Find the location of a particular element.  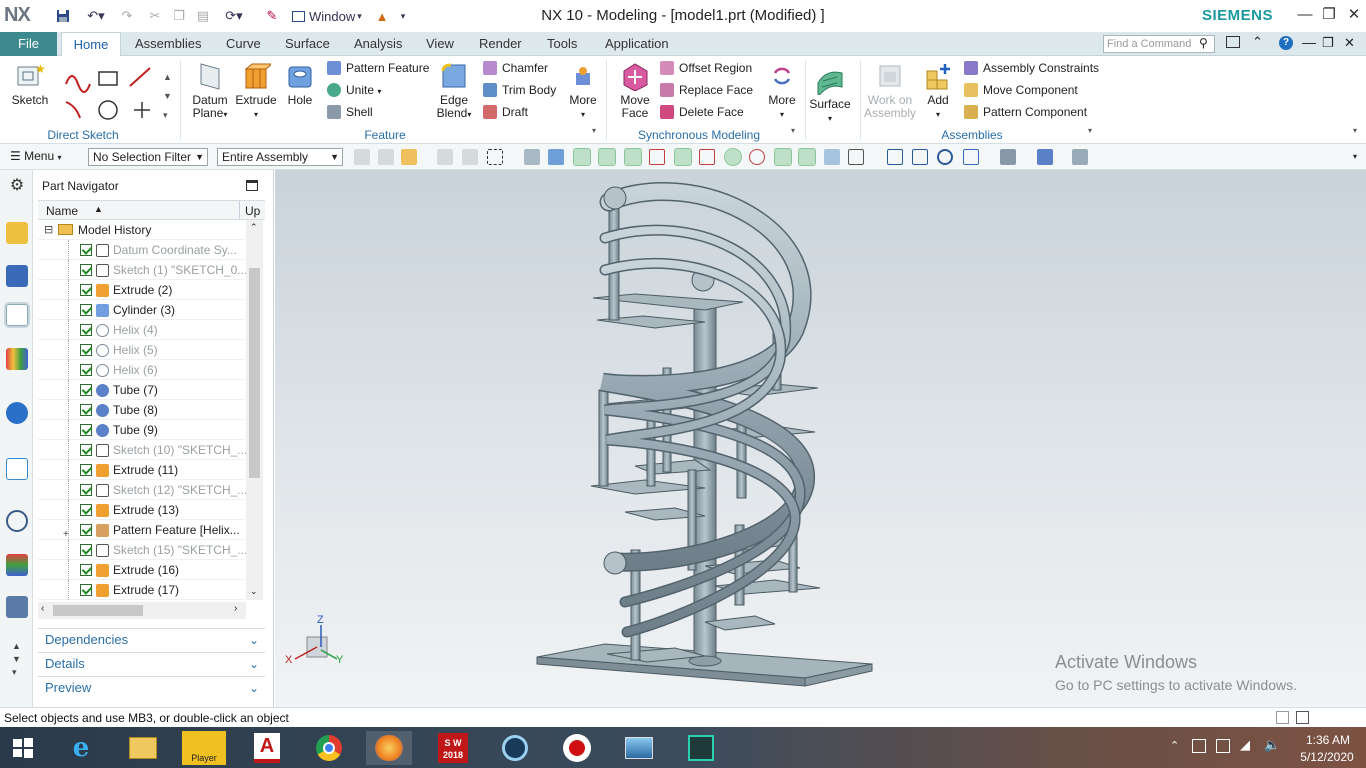

tab-assemblies: Assemblies is located at coordinates (168, 44).